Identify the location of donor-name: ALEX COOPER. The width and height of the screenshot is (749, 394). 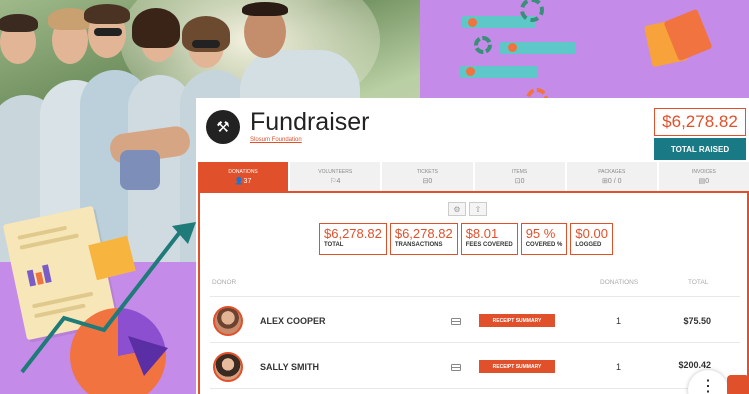
(293, 321).